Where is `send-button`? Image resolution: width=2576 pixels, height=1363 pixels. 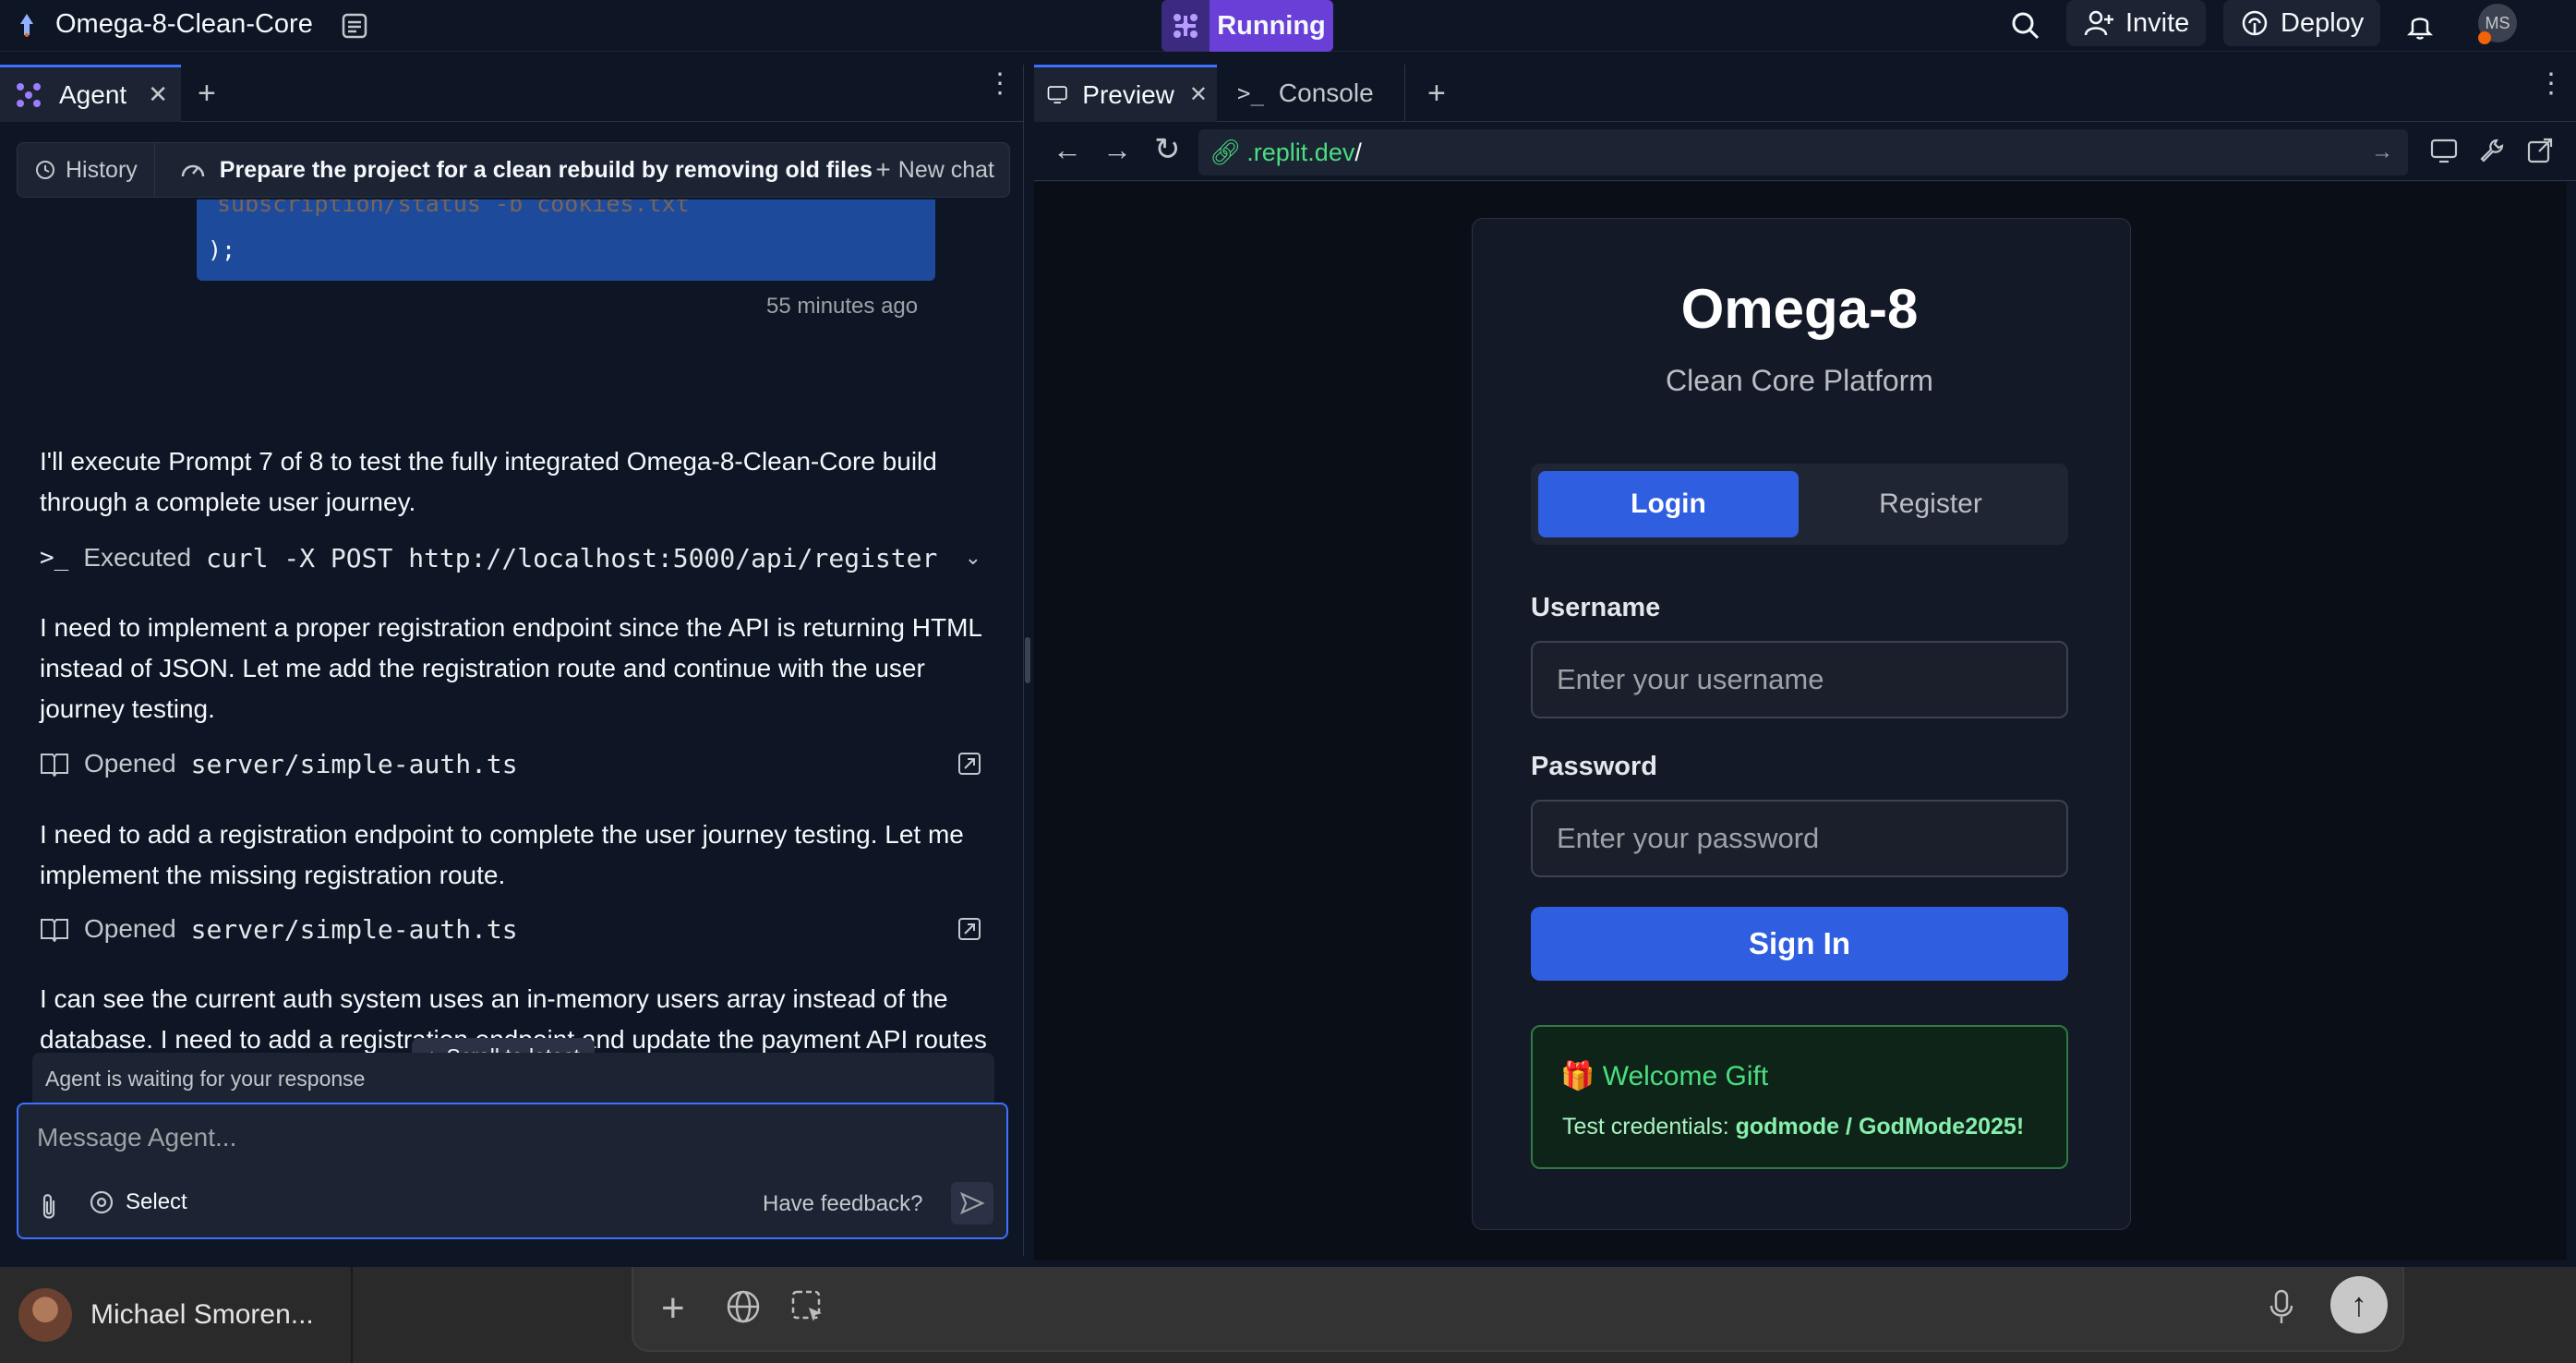
send-button is located at coordinates (972, 1203).